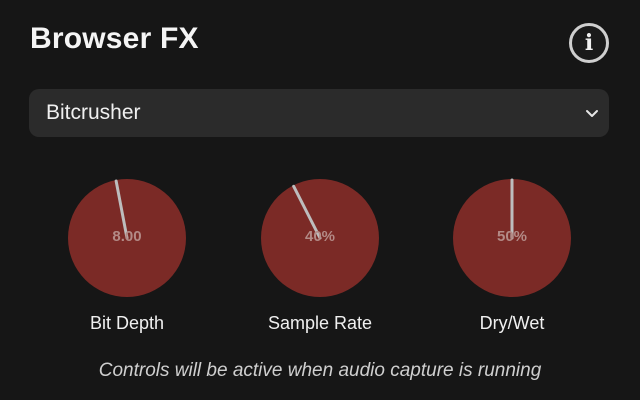 Image resolution: width=640 pixels, height=400 pixels. Describe the element at coordinates (512, 323) in the screenshot. I see `knob-label: Dry/Wet` at that location.